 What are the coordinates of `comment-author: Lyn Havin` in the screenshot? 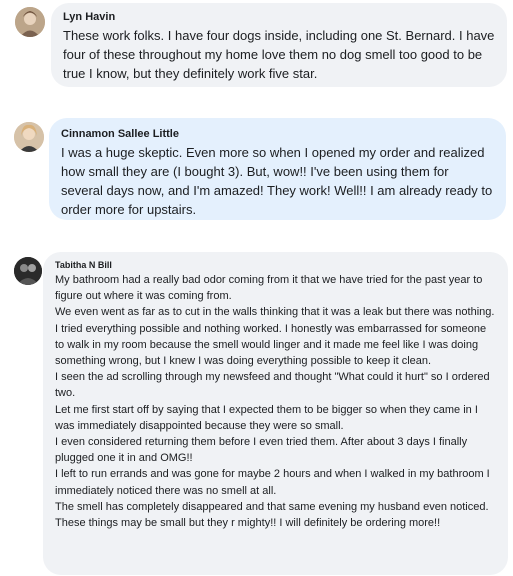 It's located at (279, 17).